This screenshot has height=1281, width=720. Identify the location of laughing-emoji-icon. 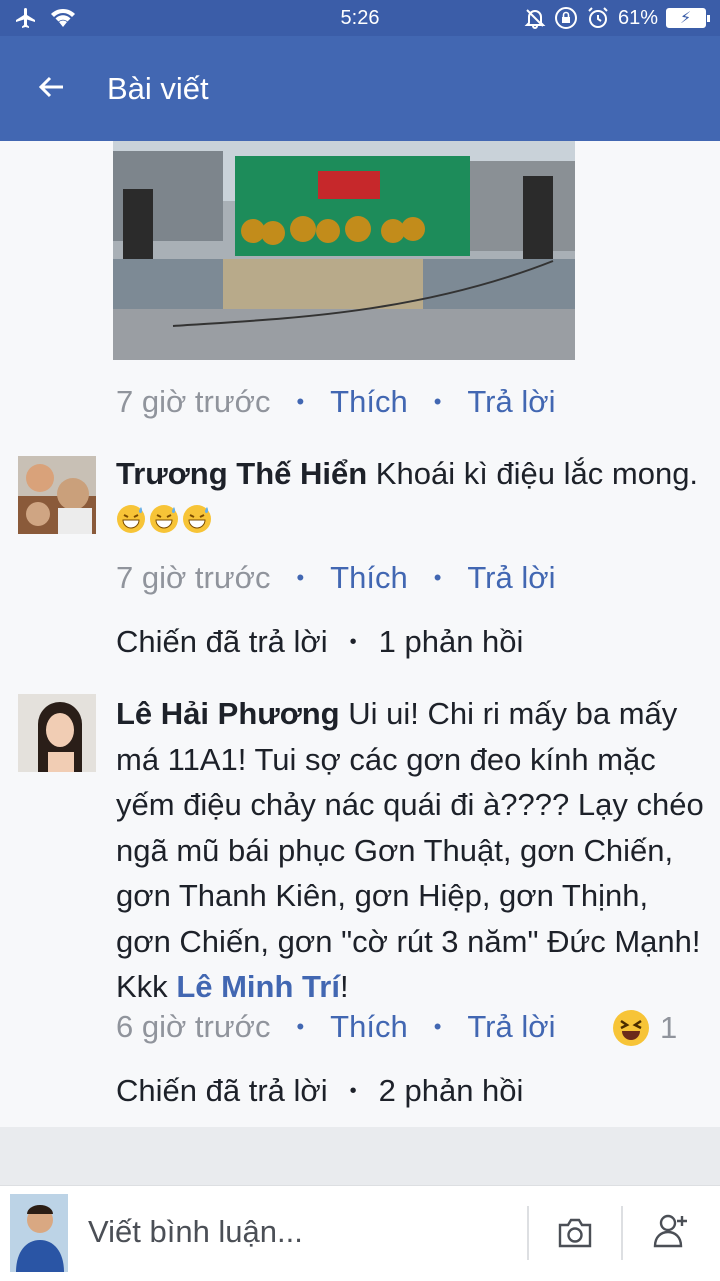
(631, 1028).